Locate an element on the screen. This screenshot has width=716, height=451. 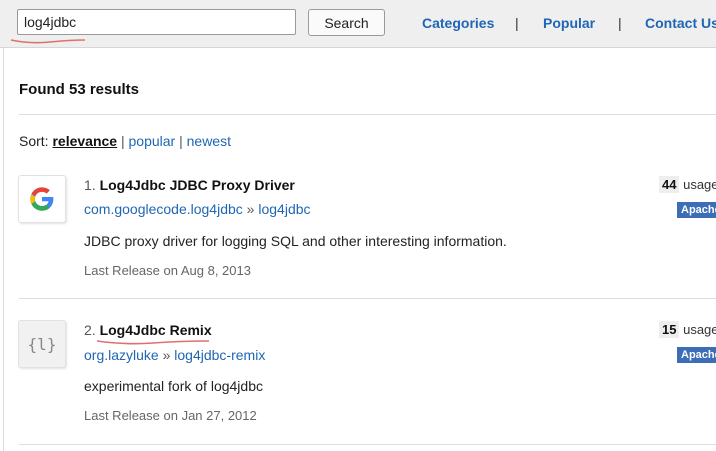
result-title-line: 2. Log4Jdbc Remix is located at coordinates (148, 330).